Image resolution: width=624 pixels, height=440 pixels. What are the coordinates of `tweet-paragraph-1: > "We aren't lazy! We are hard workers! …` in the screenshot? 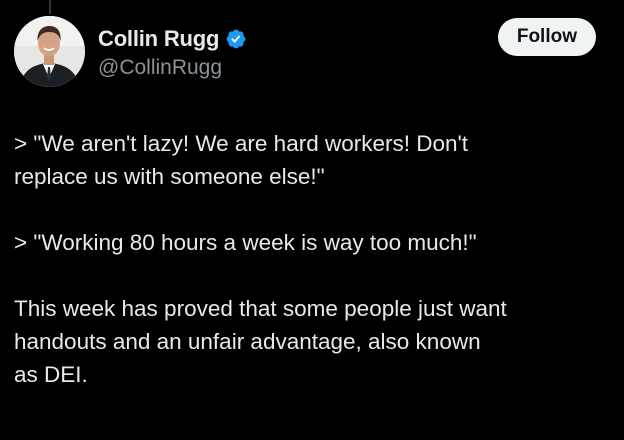 It's located at (241, 160).